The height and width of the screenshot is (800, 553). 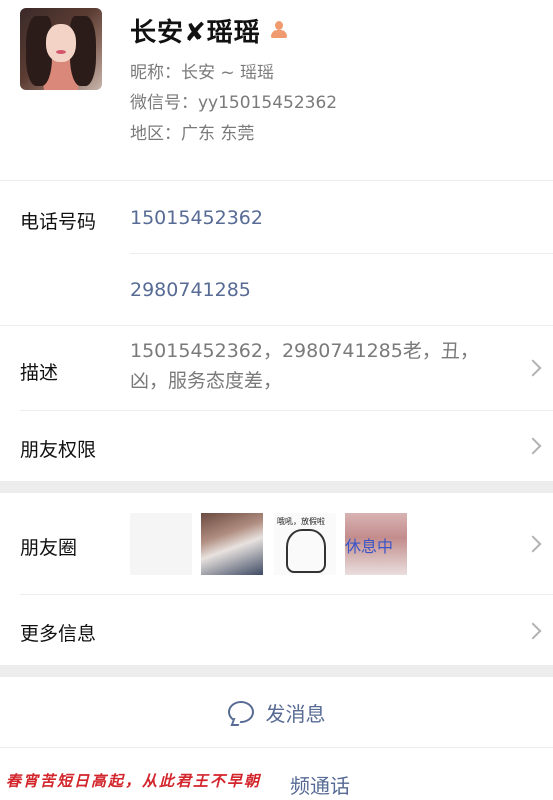 I want to click on action-divider, so click(x=276, y=747).